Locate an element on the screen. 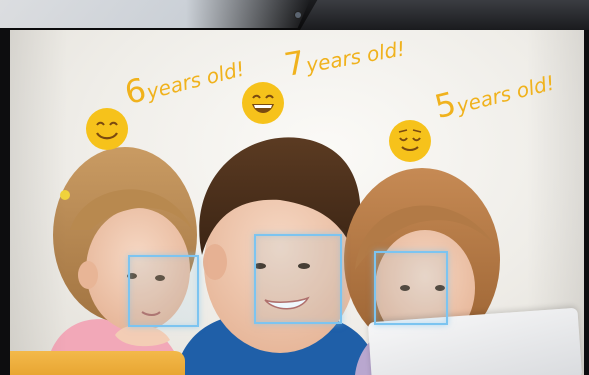 The height and width of the screenshot is (375, 589). orange-table-edge is located at coordinates (97, 363).